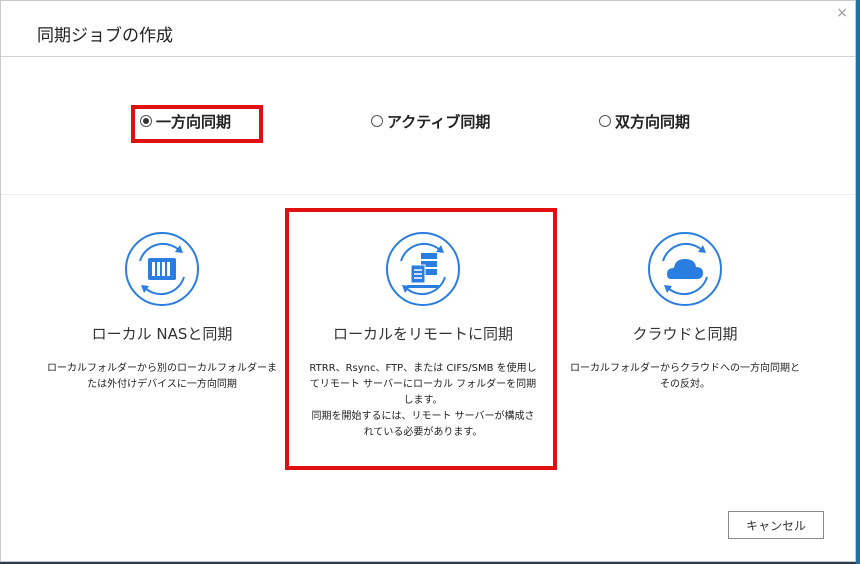  I want to click on radio-active-sync: アクティブ同期, so click(430, 121).